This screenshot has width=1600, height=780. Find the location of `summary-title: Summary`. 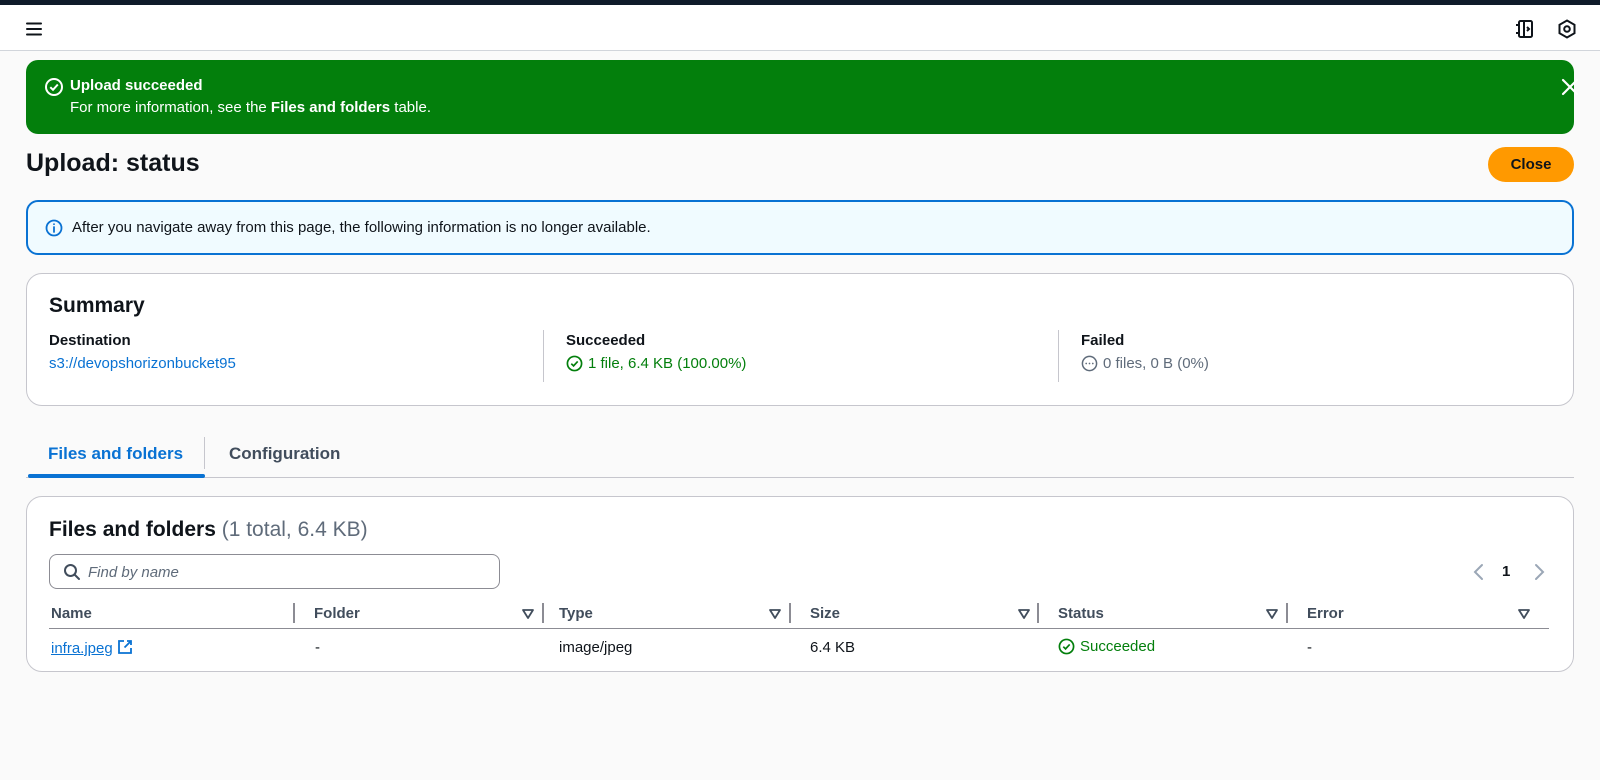

summary-title: Summary is located at coordinates (97, 305).